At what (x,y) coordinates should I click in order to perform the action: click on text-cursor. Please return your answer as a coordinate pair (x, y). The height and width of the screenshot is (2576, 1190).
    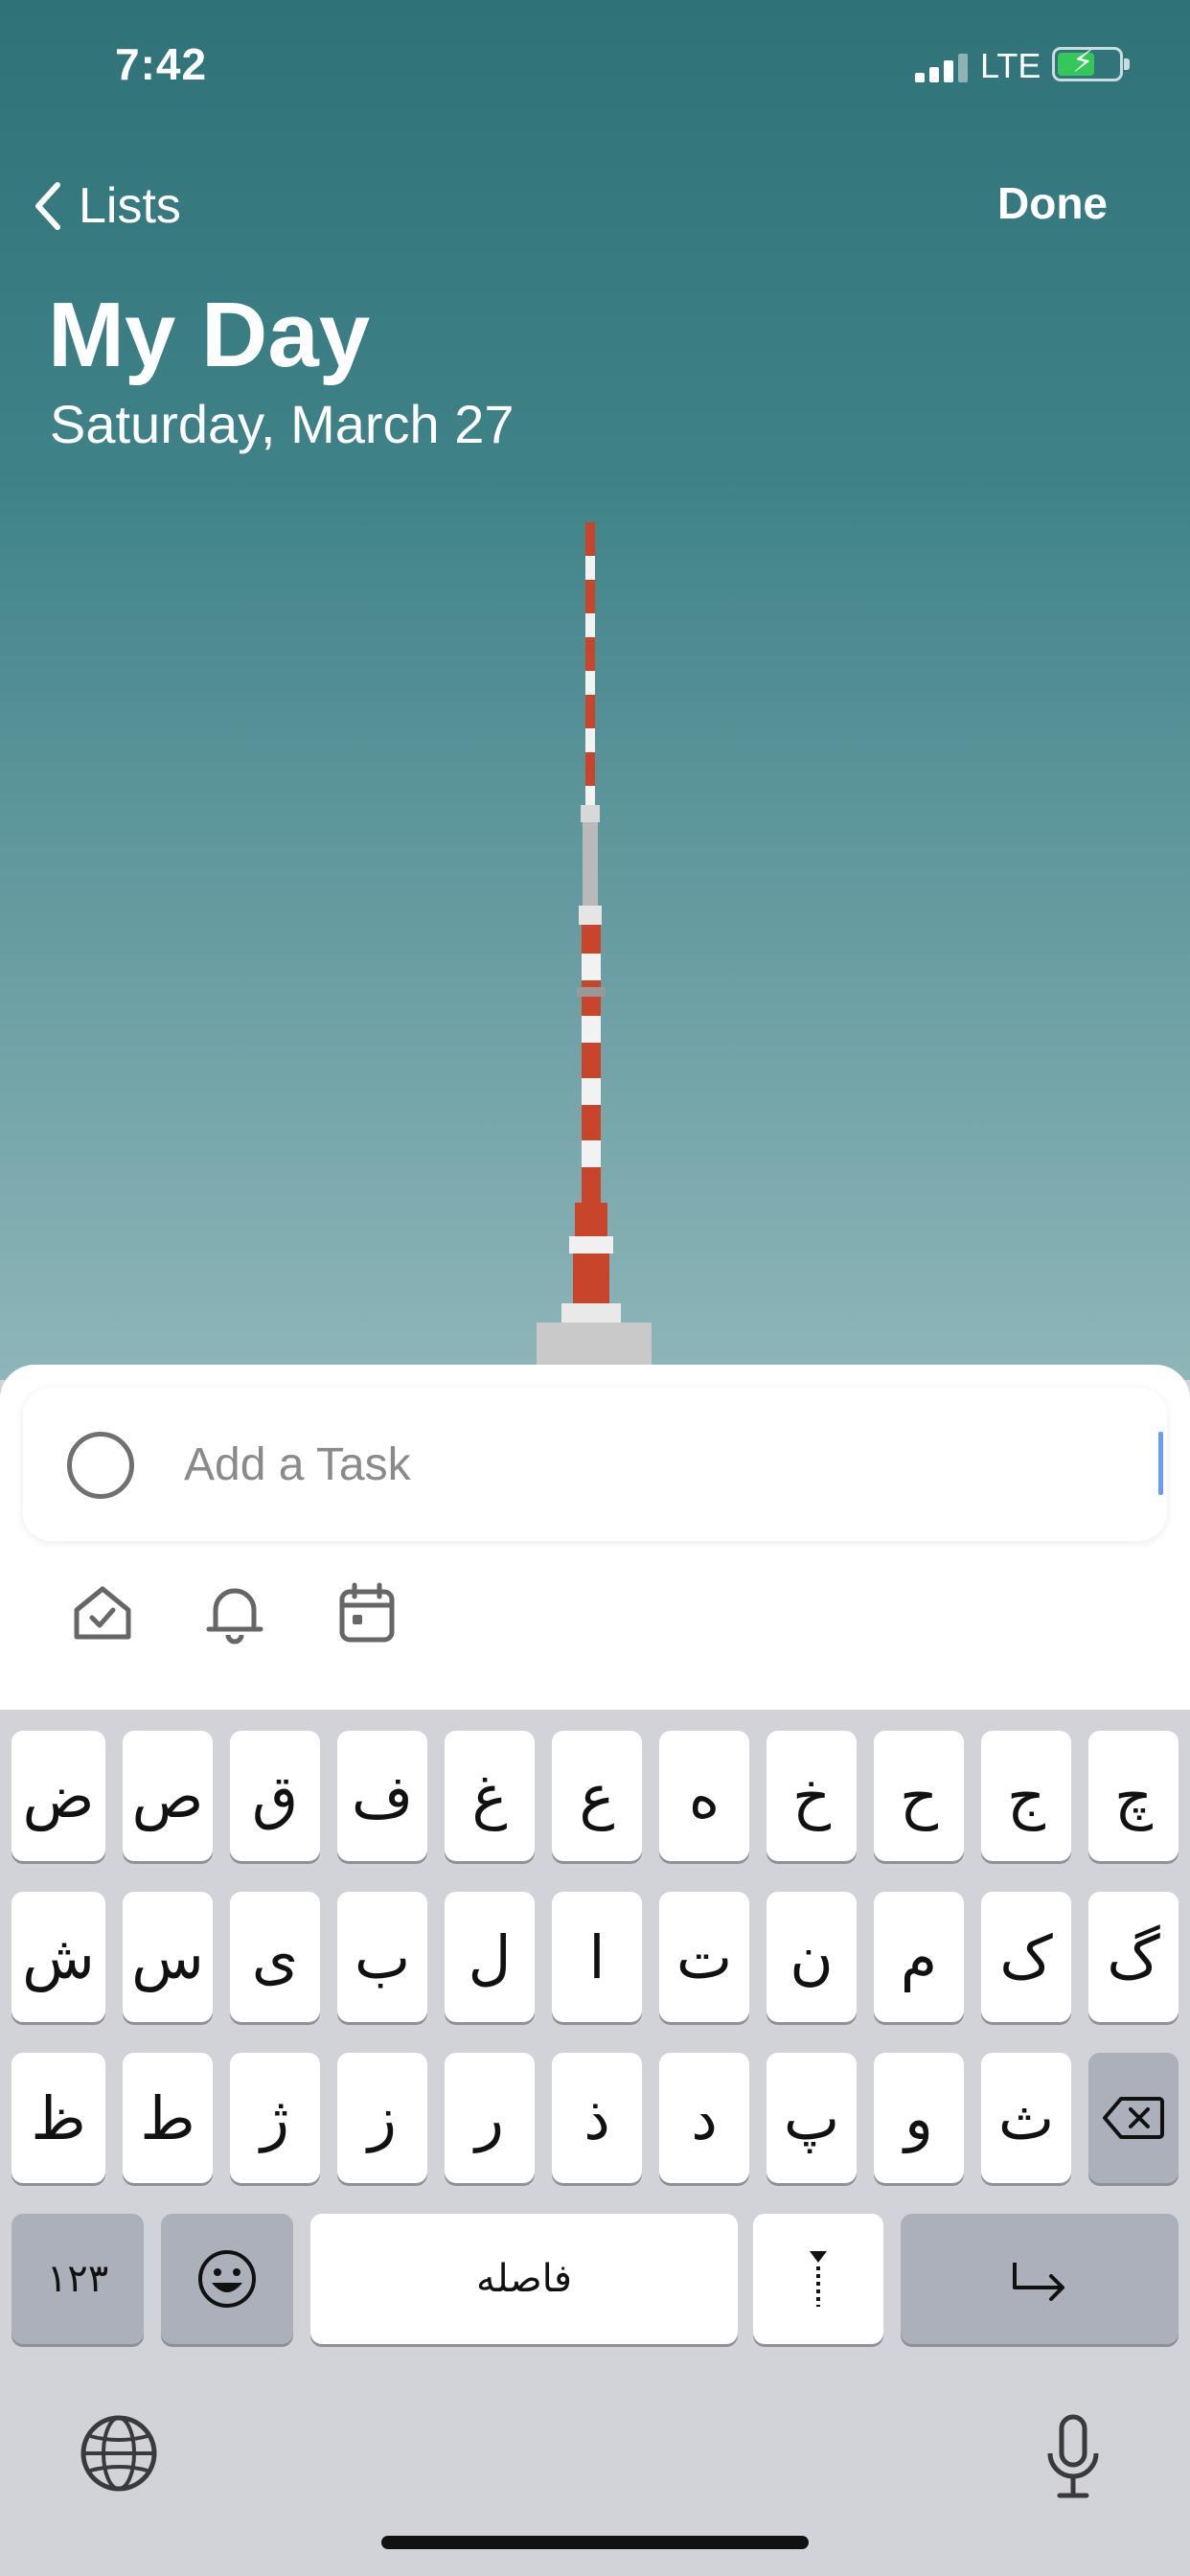
    Looking at the image, I should click on (1161, 1463).